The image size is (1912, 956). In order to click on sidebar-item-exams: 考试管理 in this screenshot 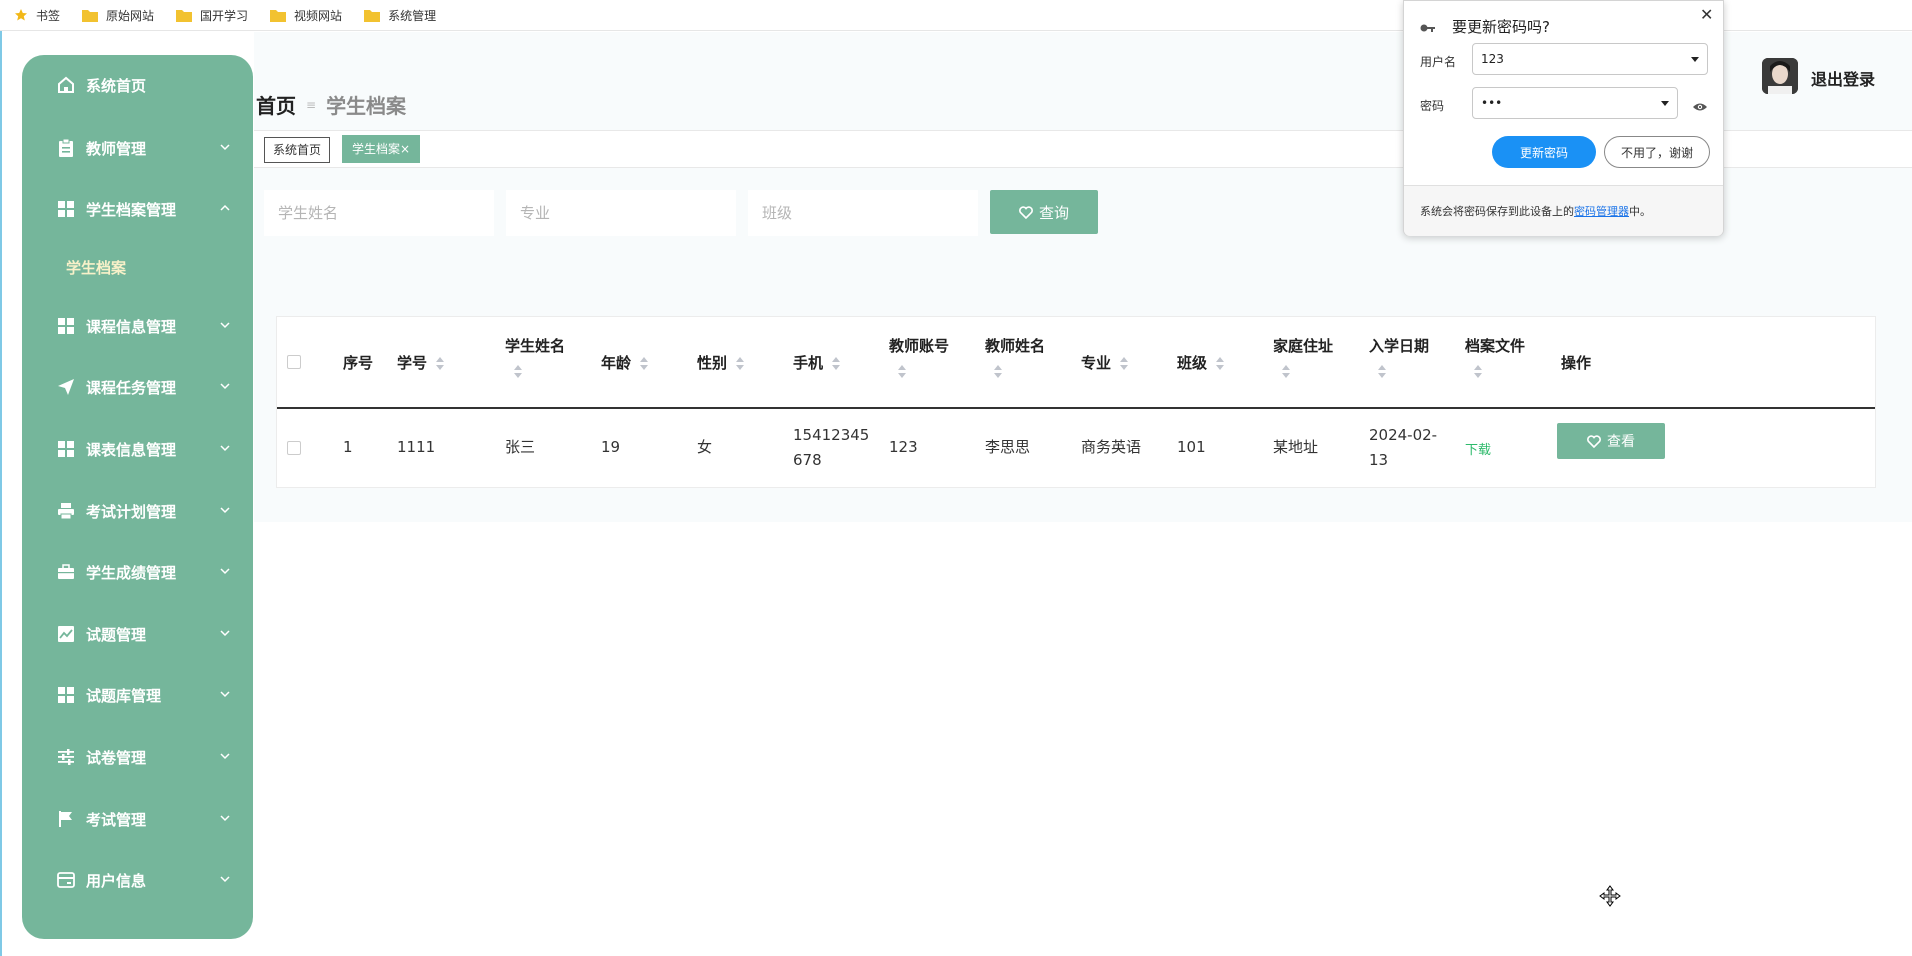, I will do `click(137, 819)`.